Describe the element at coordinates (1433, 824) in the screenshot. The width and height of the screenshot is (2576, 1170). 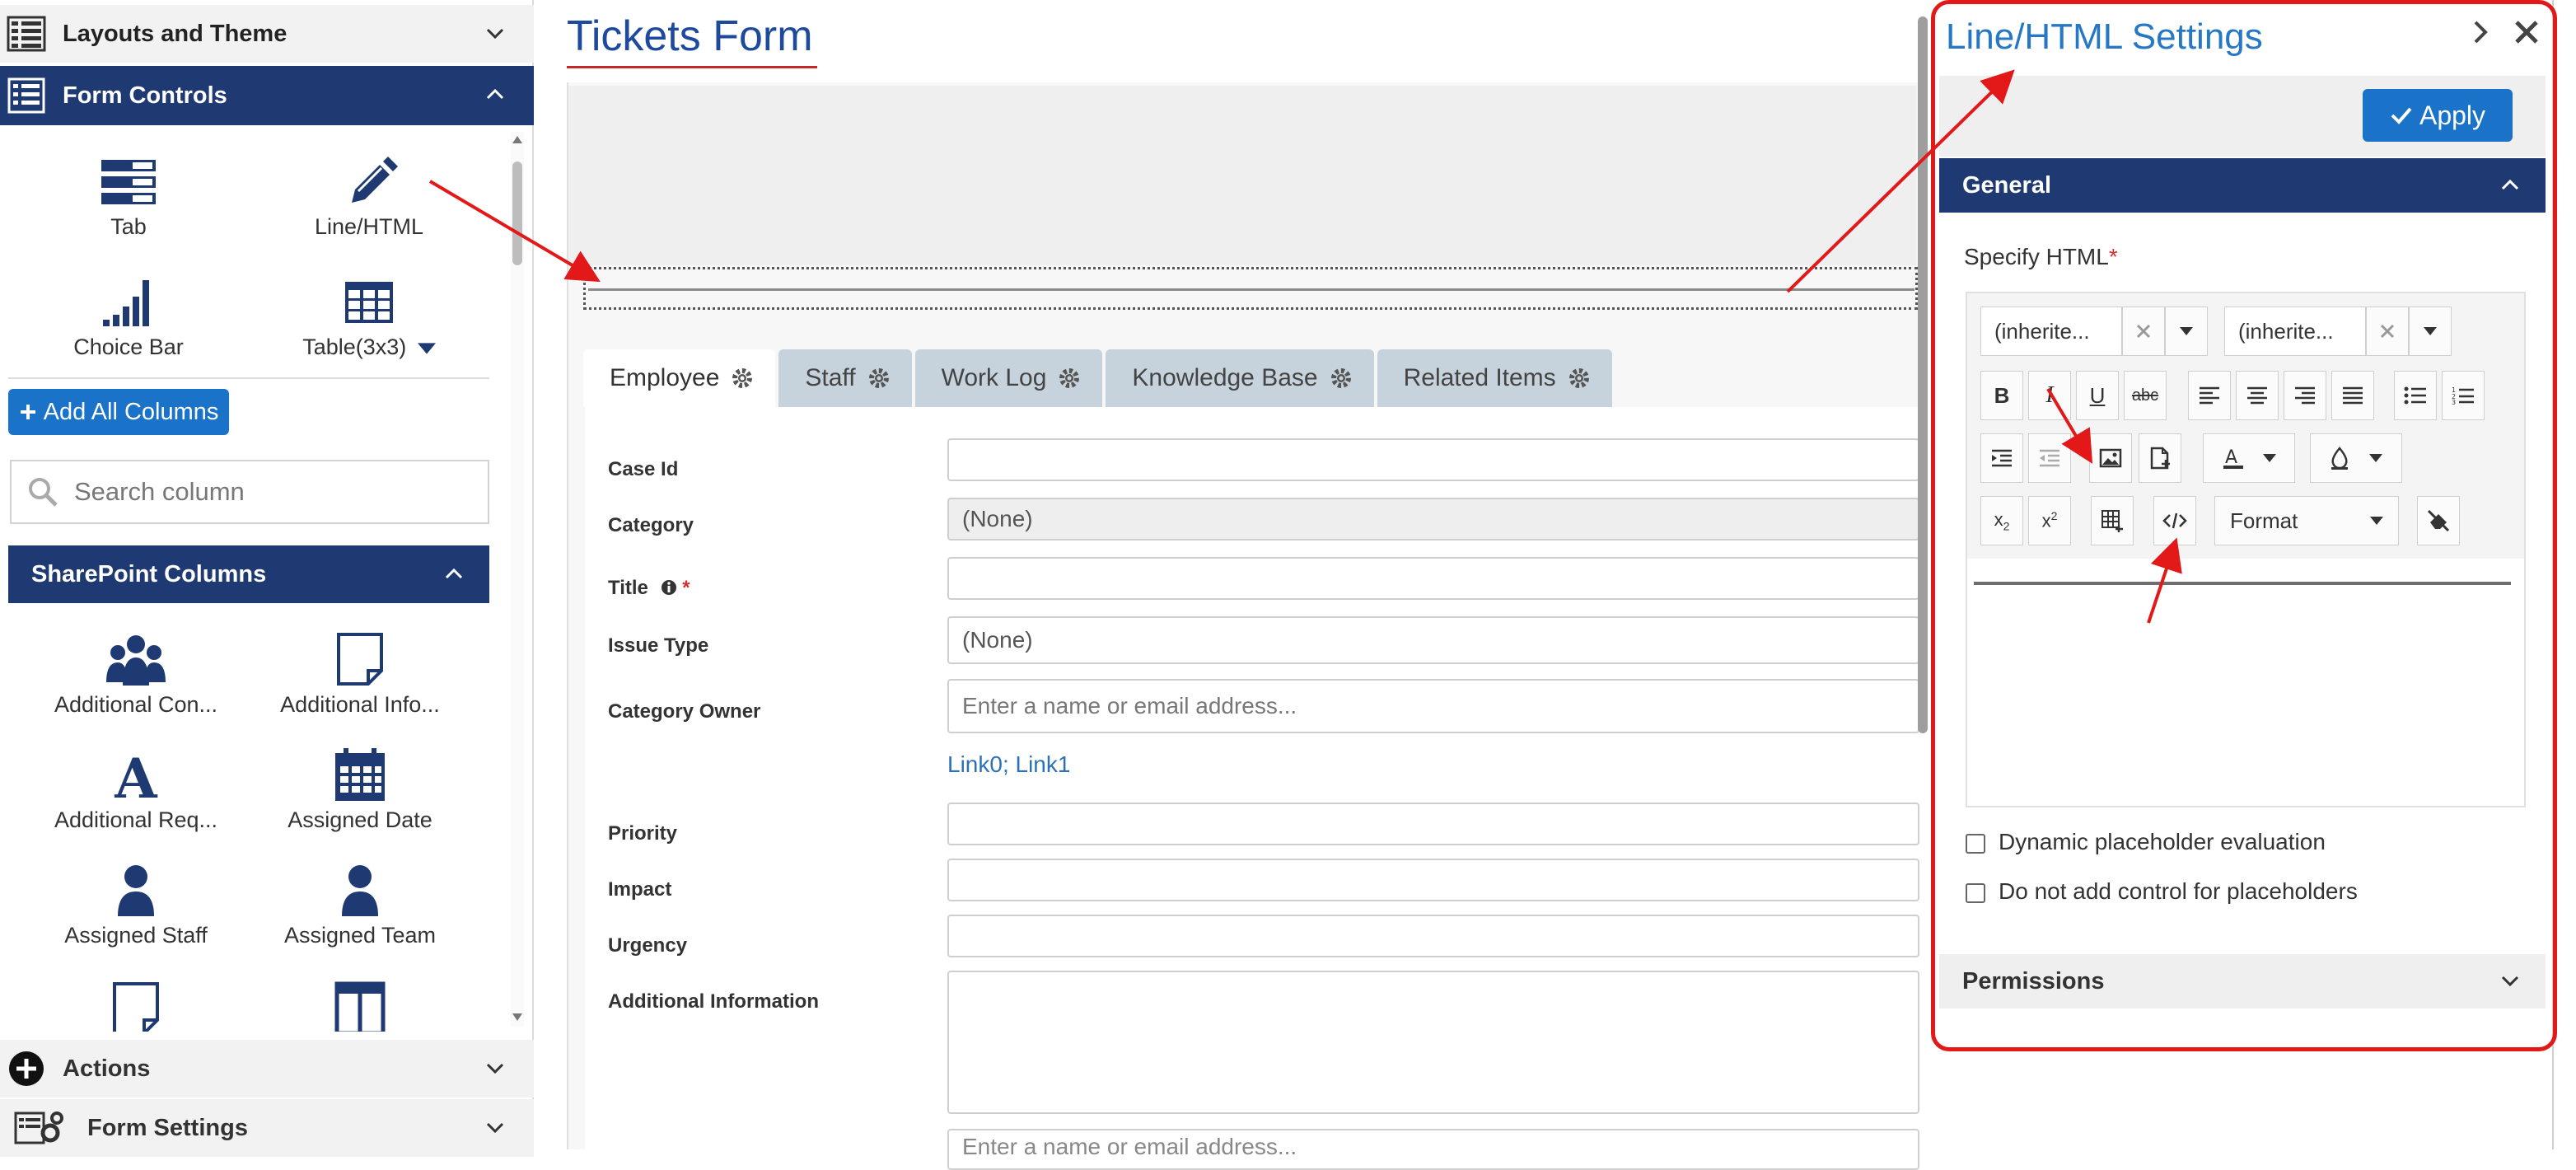
I see `priority-input` at that location.